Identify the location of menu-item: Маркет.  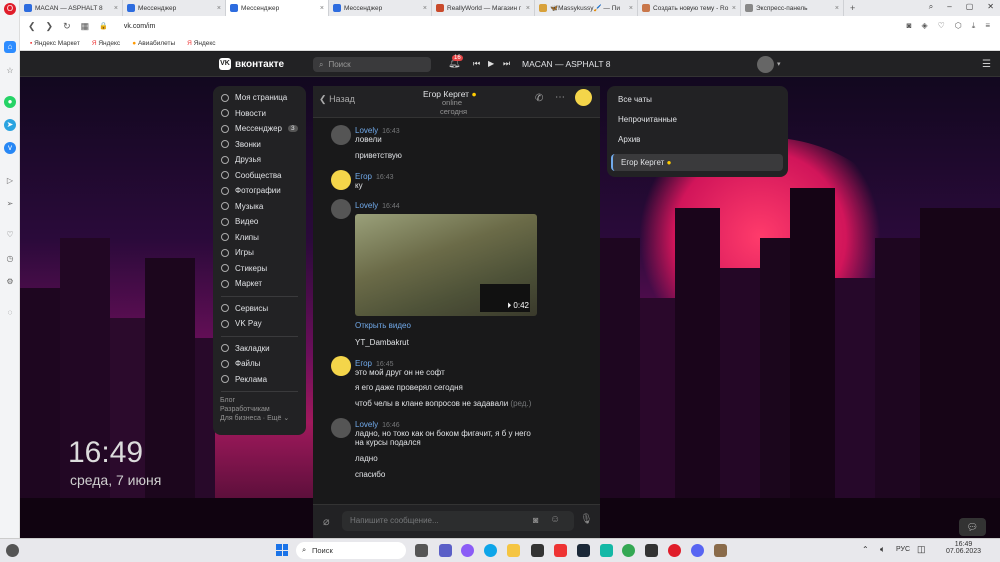
(259, 284).